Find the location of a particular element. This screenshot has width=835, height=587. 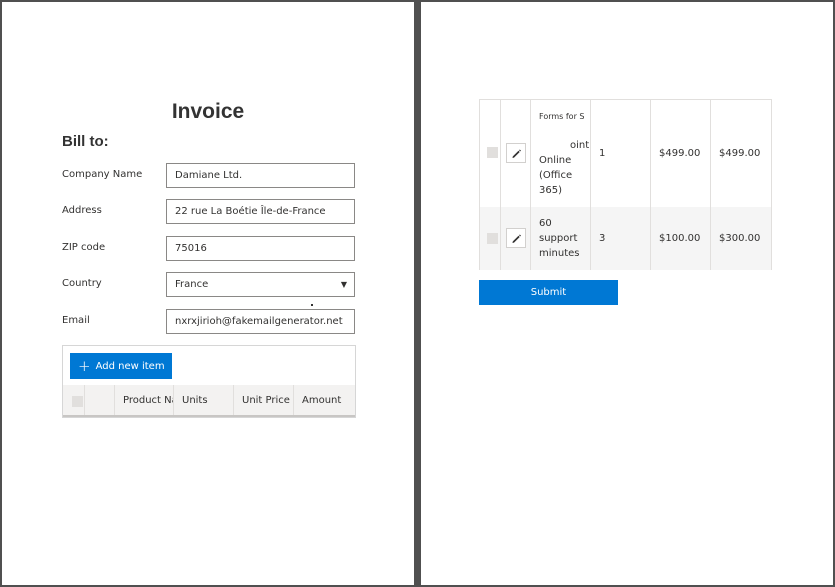

submit-button: Submit is located at coordinates (548, 292).